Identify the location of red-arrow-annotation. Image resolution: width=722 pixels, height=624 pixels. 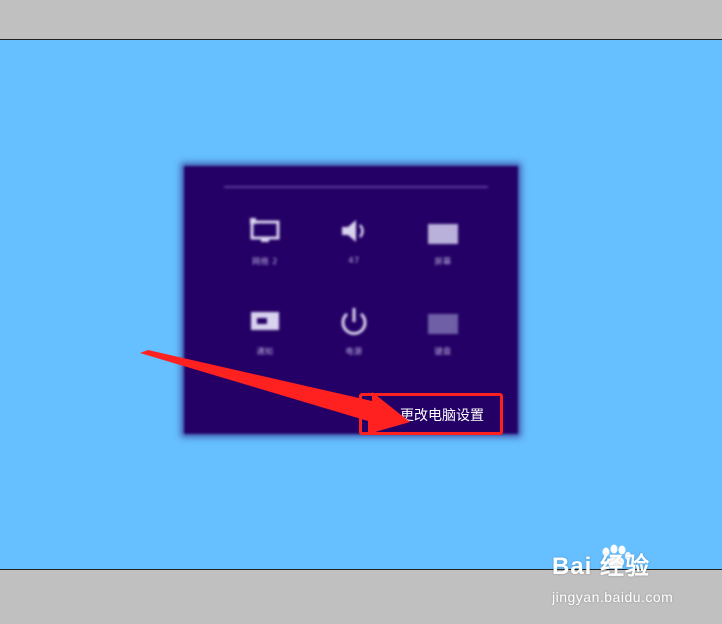
(275, 392).